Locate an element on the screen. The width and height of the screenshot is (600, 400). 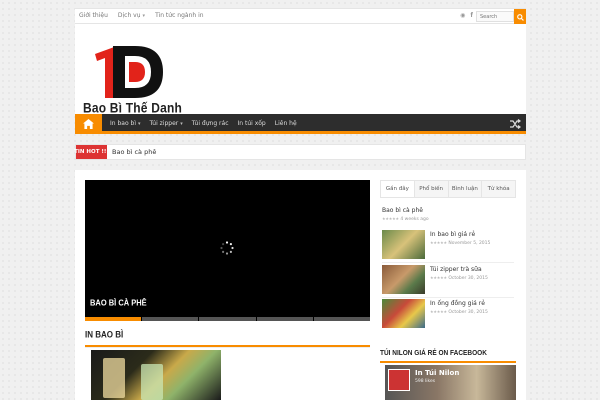
search-button is located at coordinates (520, 17).